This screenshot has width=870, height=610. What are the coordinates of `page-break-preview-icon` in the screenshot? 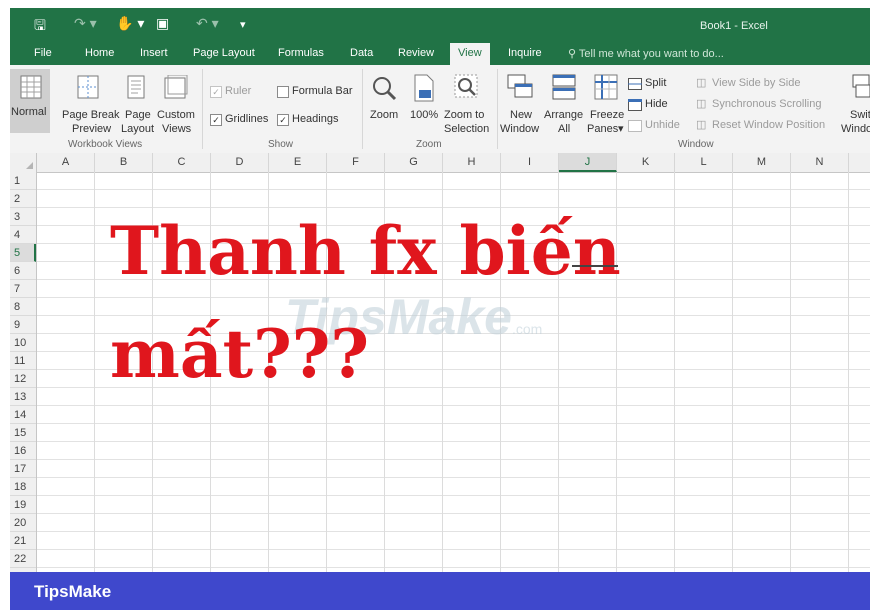 It's located at (88, 87).